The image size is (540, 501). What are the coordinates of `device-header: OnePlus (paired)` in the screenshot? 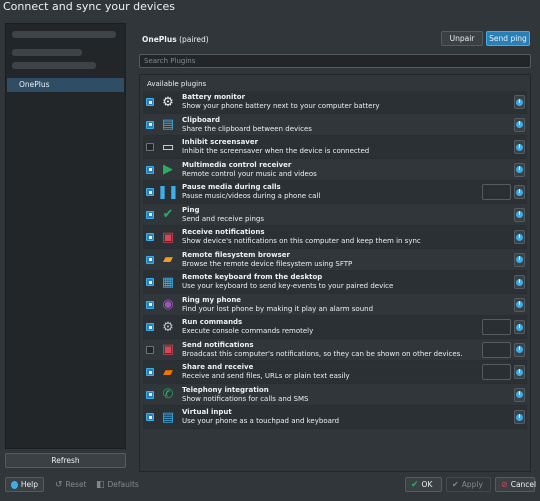 It's located at (175, 39).